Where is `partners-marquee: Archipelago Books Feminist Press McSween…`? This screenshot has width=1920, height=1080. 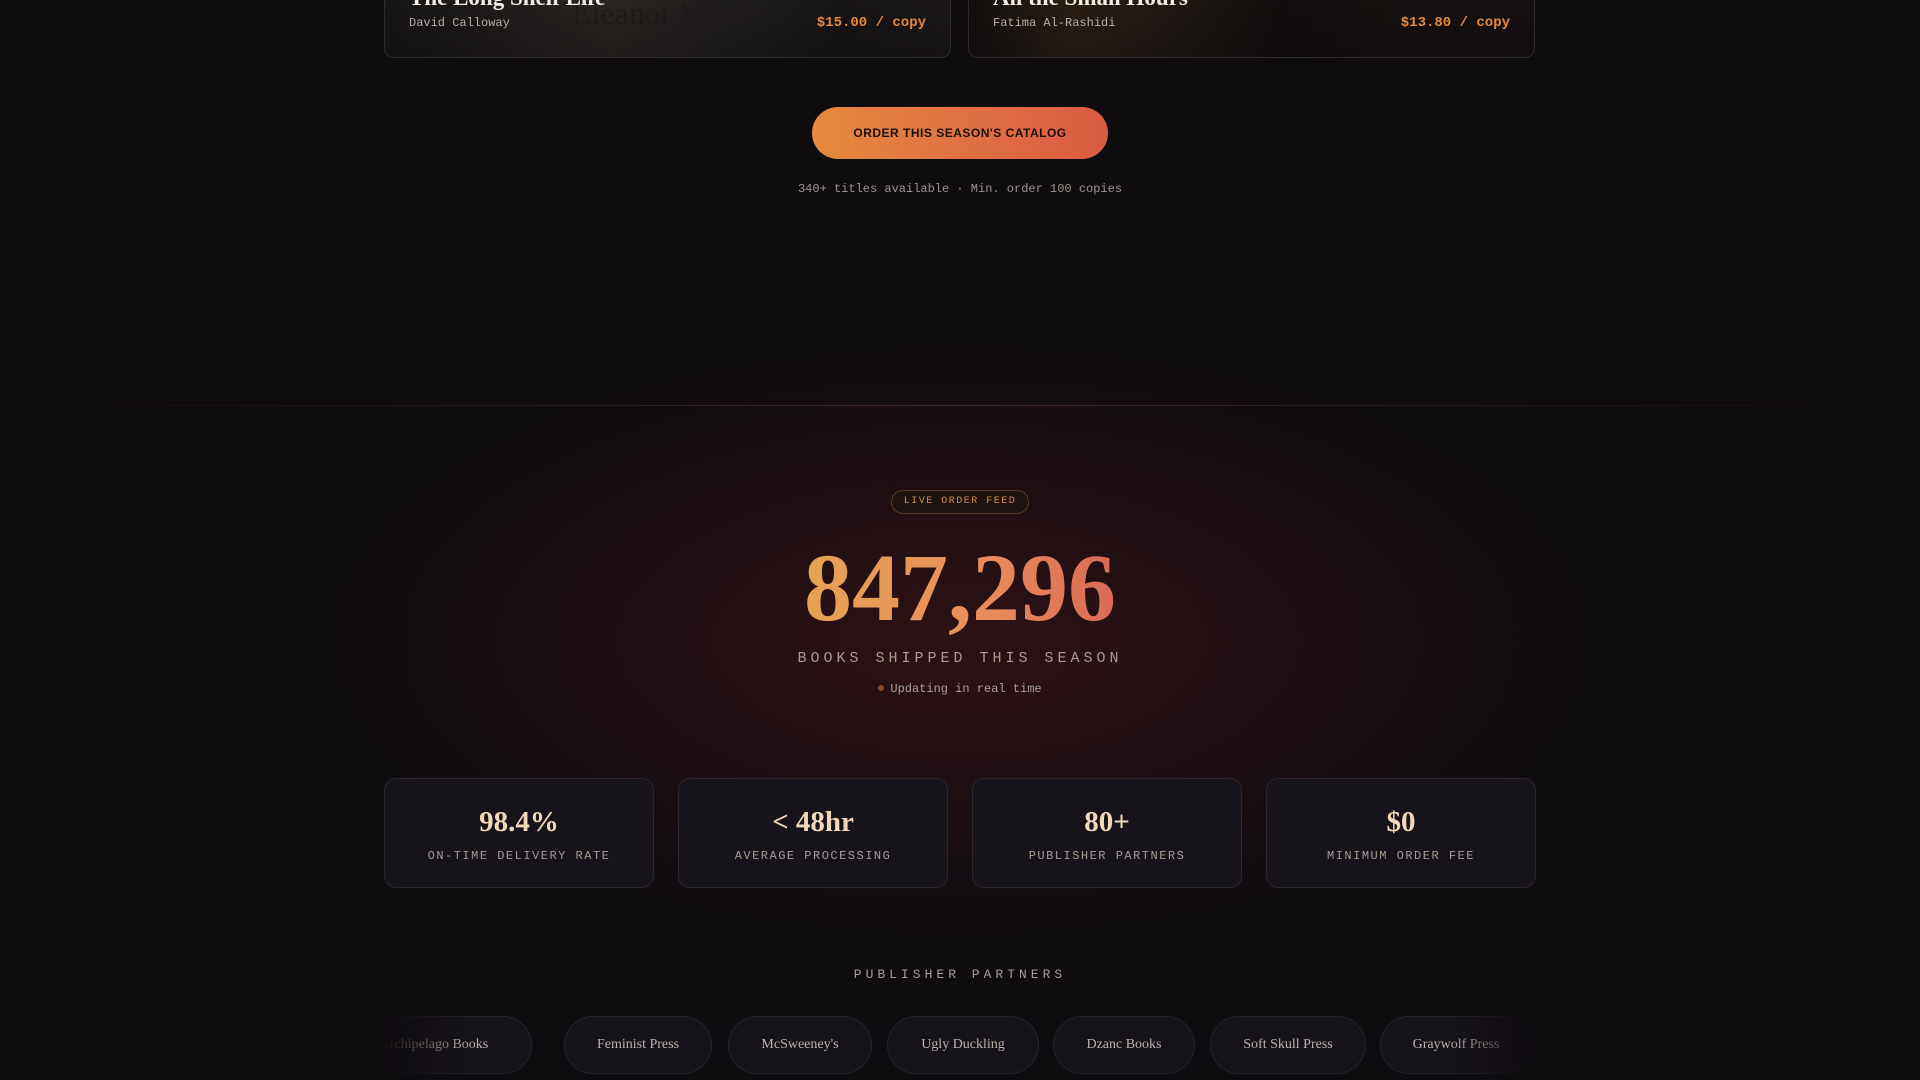 partners-marquee: Archipelago Books Feminist Press McSween… is located at coordinates (960, 1045).